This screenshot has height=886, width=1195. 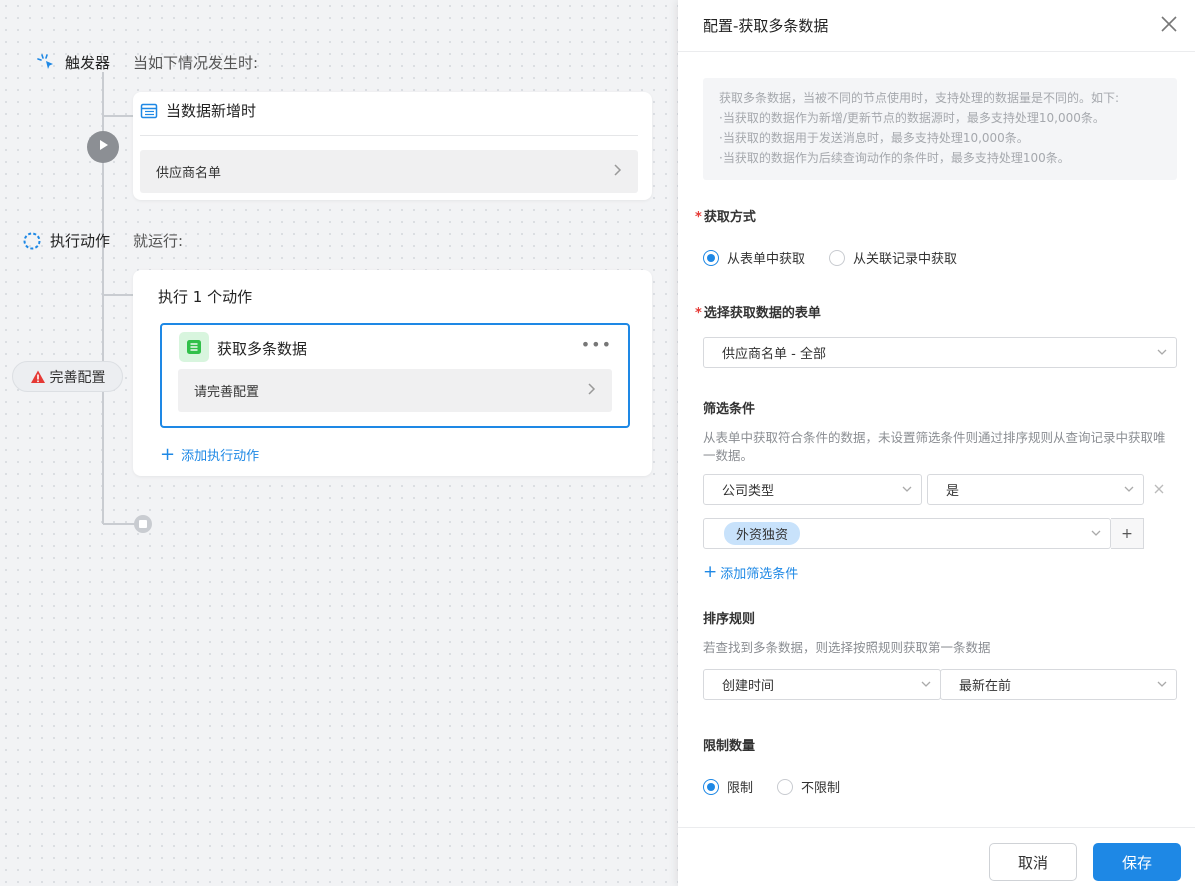 I want to click on action-config-row: 请完善配置, so click(x=395, y=390).